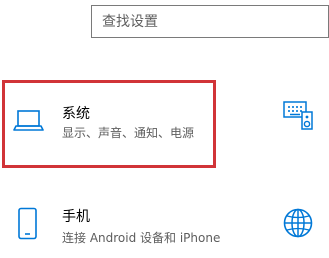 Image resolution: width=329 pixels, height=258 pixels. What do you see at coordinates (128, 133) in the screenshot?
I see `tile-system-description: 显示、声音、通知、电源` at bounding box center [128, 133].